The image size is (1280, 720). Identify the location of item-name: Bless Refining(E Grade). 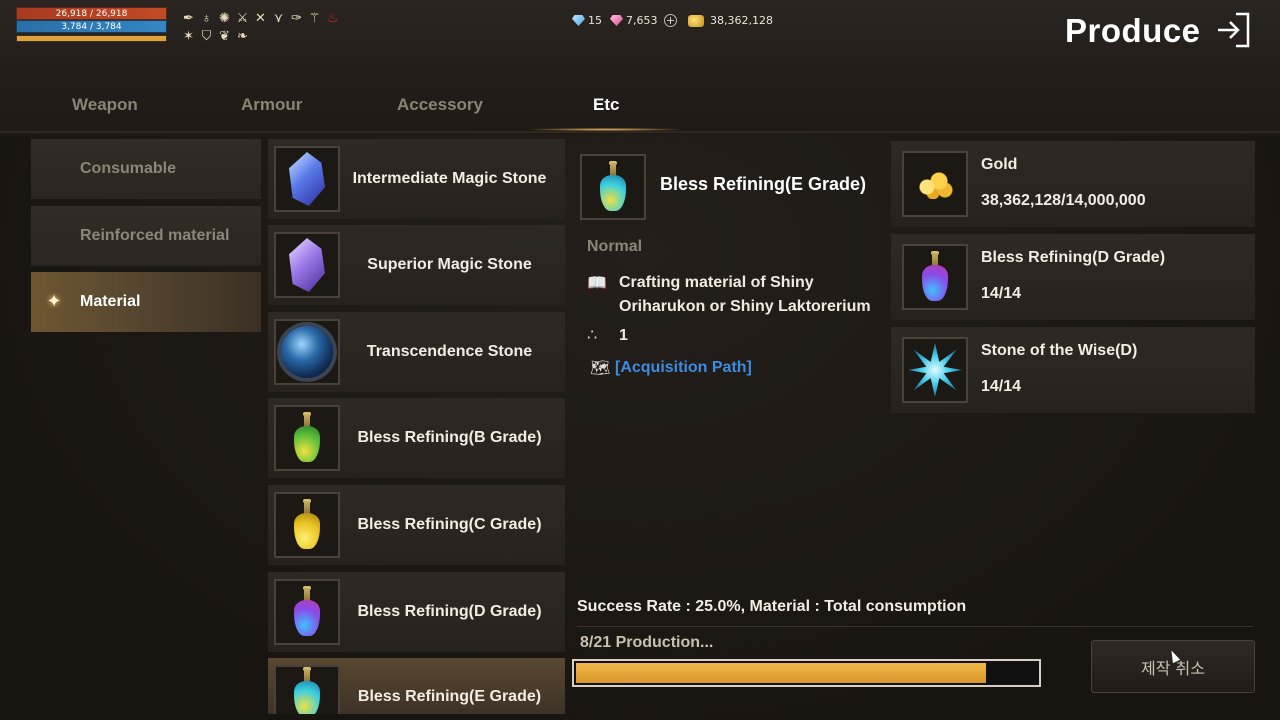
(449, 696).